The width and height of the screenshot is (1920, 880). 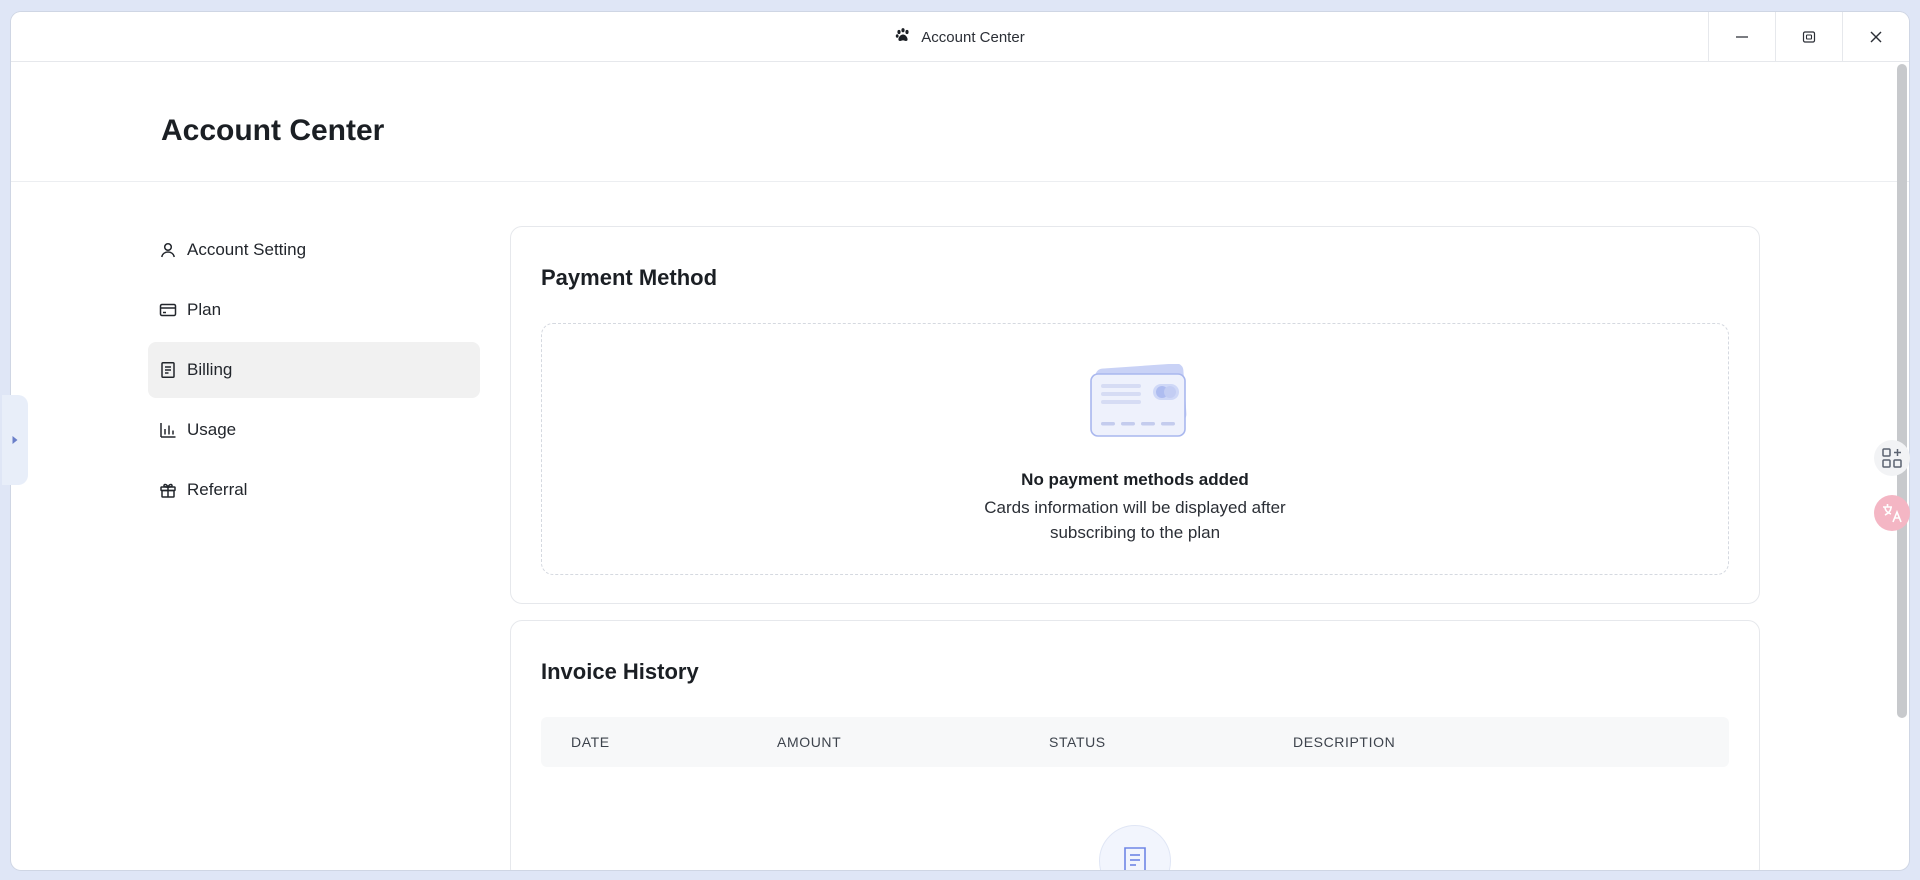 I want to click on bar-chart-icon, so click(x=168, y=430).